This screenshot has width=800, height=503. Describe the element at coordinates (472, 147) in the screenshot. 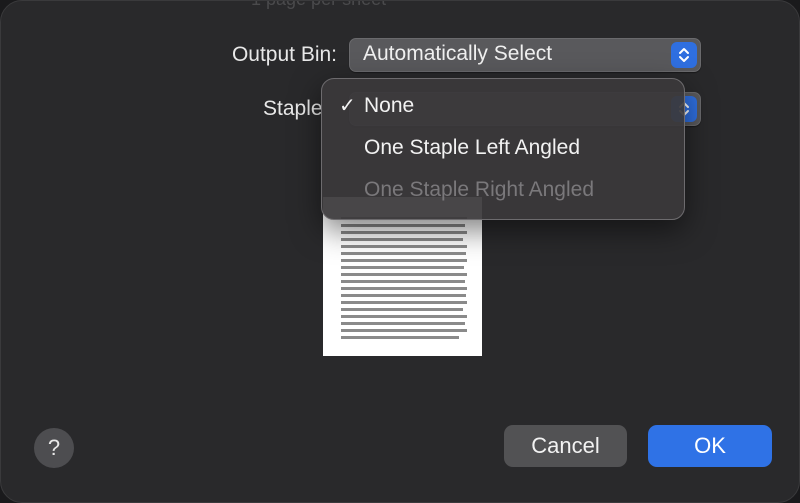

I see `menu-item-label: One Staple Left Angled` at that location.